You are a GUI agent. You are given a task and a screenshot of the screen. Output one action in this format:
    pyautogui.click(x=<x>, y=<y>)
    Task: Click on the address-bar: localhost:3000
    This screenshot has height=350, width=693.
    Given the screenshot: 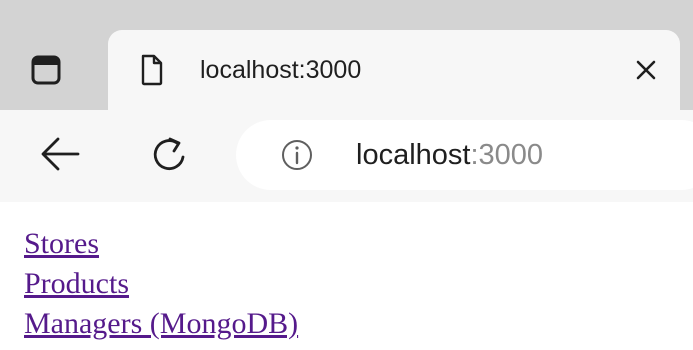 What is the action you would take?
    pyautogui.click(x=464, y=155)
    